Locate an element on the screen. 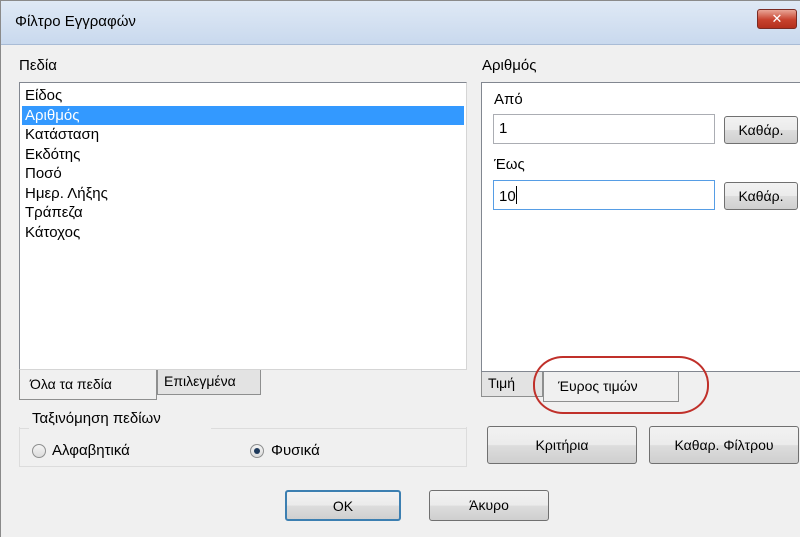  radio-alphabetical-label: Αλφαβητικά is located at coordinates (91, 450).